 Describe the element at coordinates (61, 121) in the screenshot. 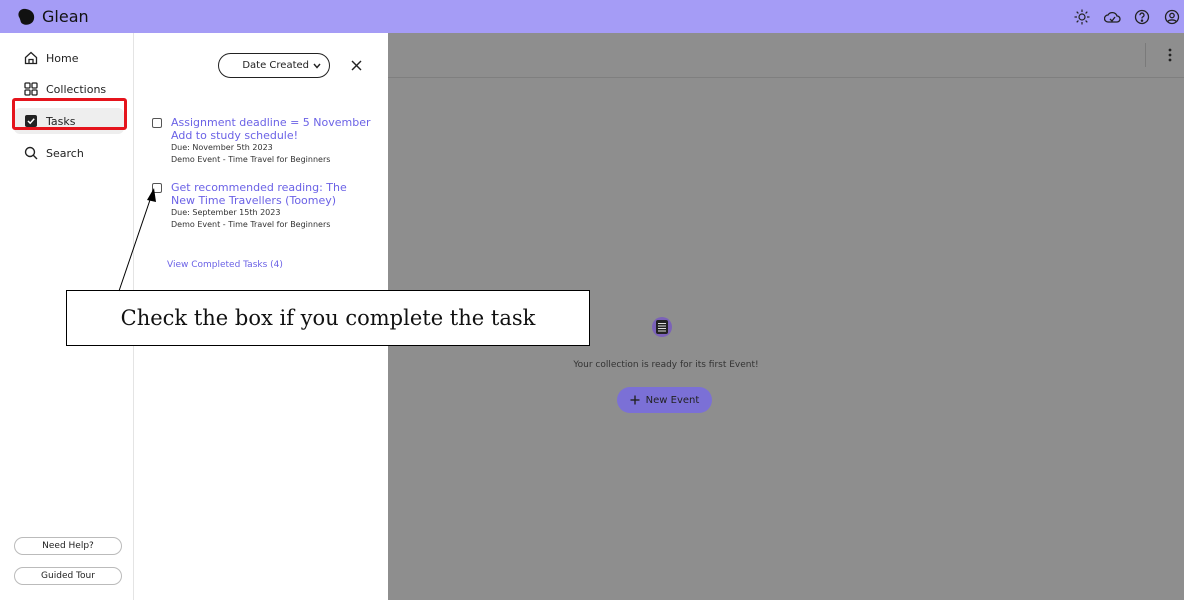

I see `sidebar-item-label: Tasks` at that location.